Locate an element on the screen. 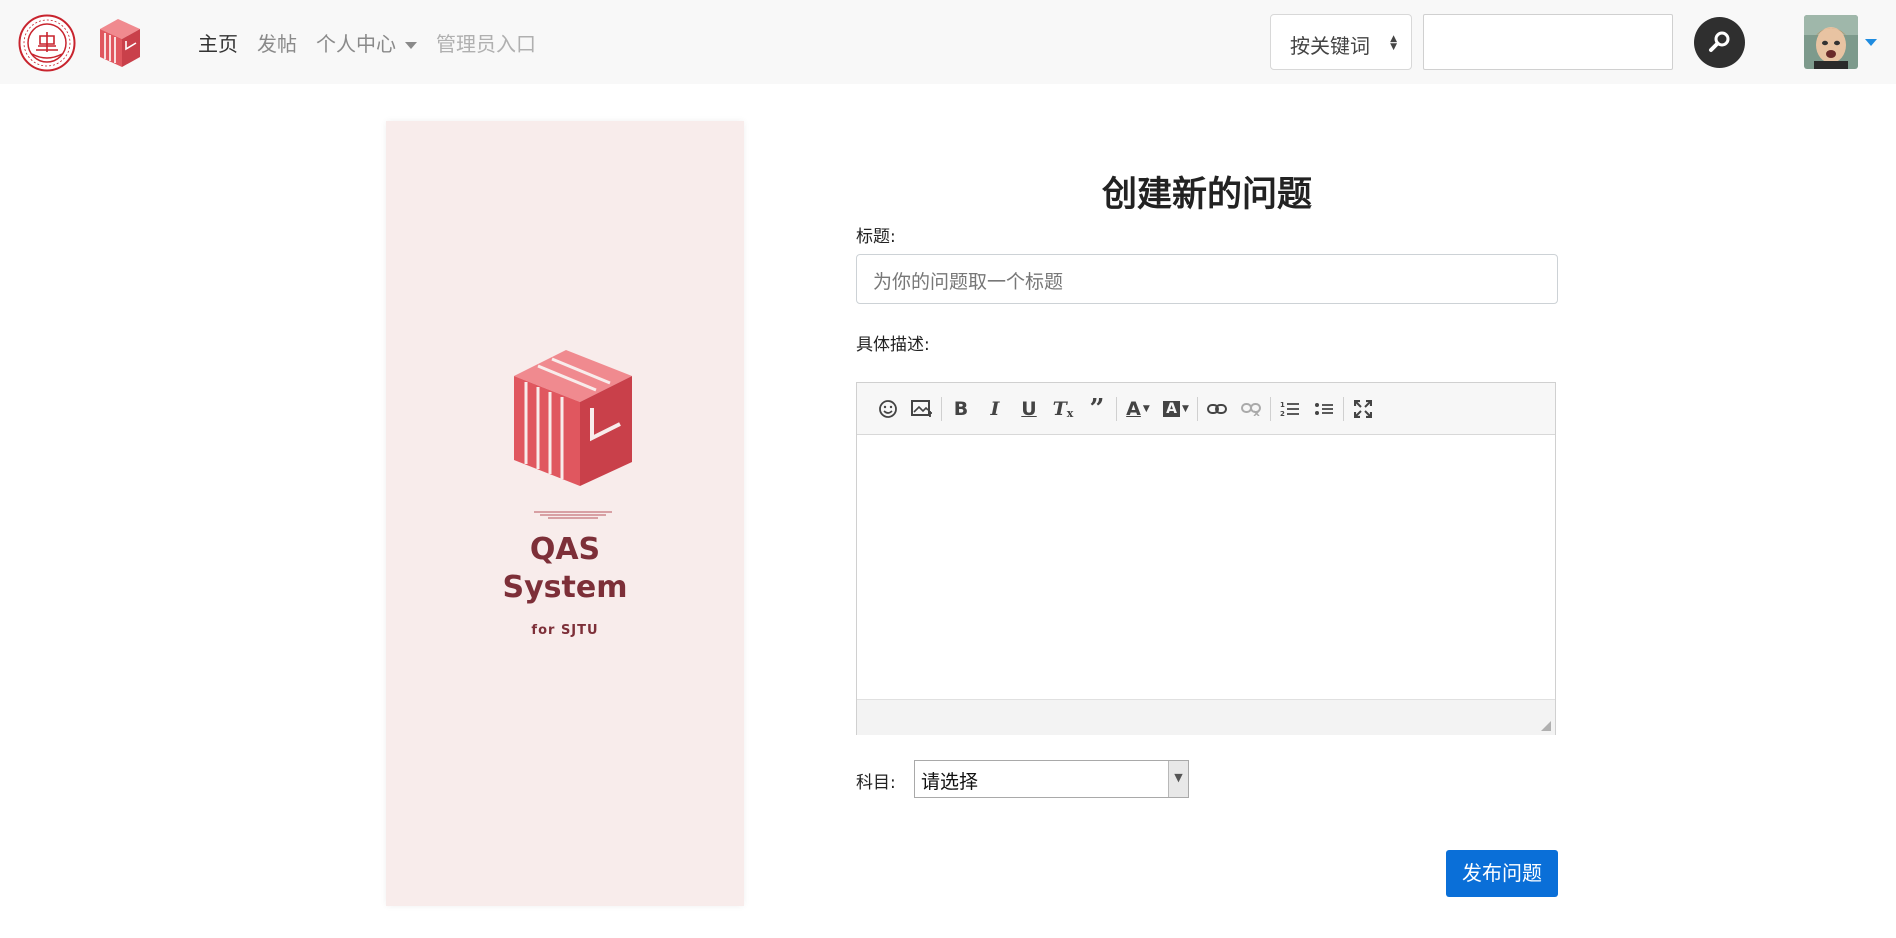 The width and height of the screenshot is (1896, 938). page-title: 创建新的问题 is located at coordinates (1206, 195).